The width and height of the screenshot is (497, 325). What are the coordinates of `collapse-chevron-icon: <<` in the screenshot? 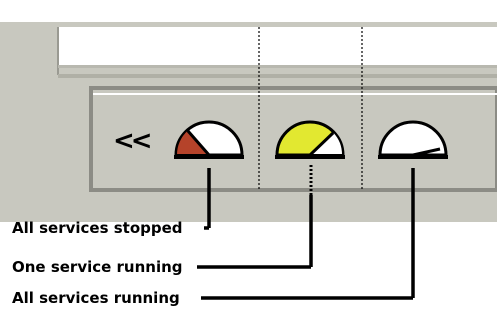 It's located at (133, 141).